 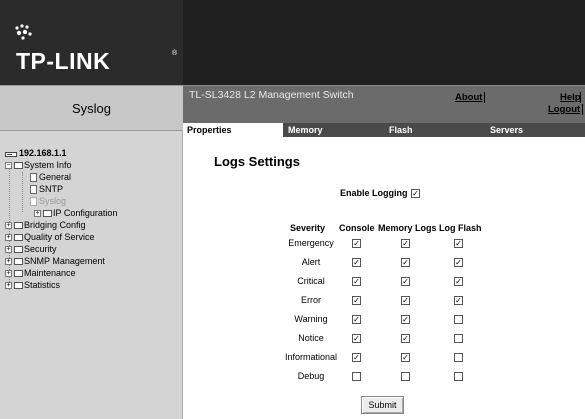 What do you see at coordinates (382, 405) in the screenshot?
I see `submit-button: Submit` at bounding box center [382, 405].